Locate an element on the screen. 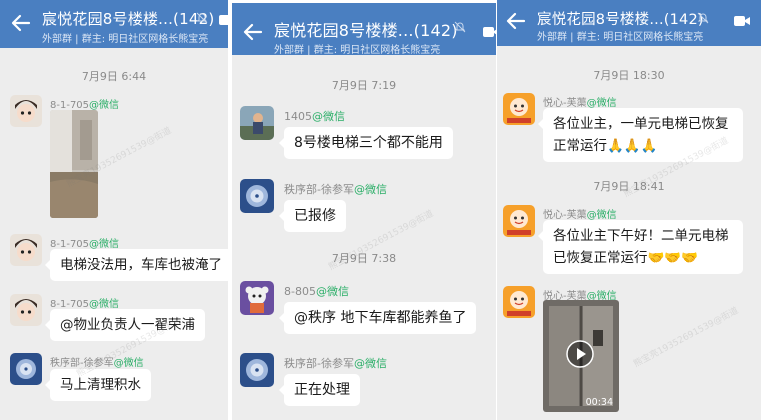 This screenshot has height=420, width=761. play-icon is located at coordinates (580, 354).